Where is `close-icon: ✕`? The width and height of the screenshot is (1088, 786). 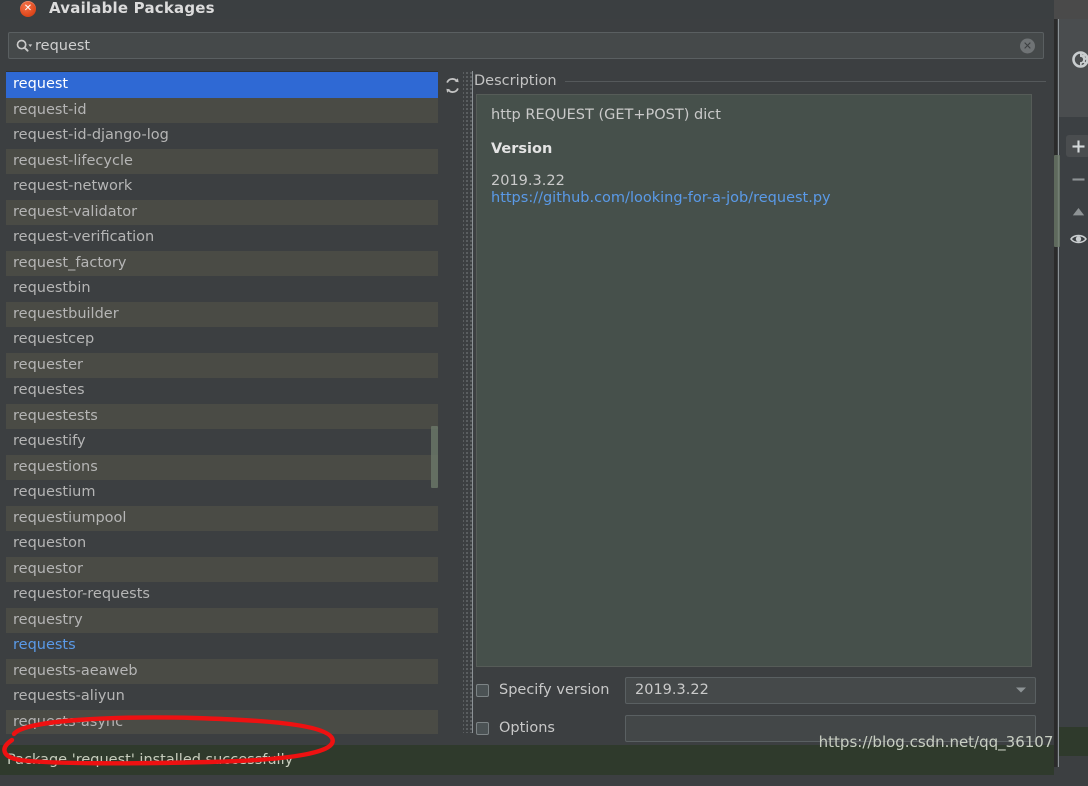 close-icon: ✕ is located at coordinates (28, 8).